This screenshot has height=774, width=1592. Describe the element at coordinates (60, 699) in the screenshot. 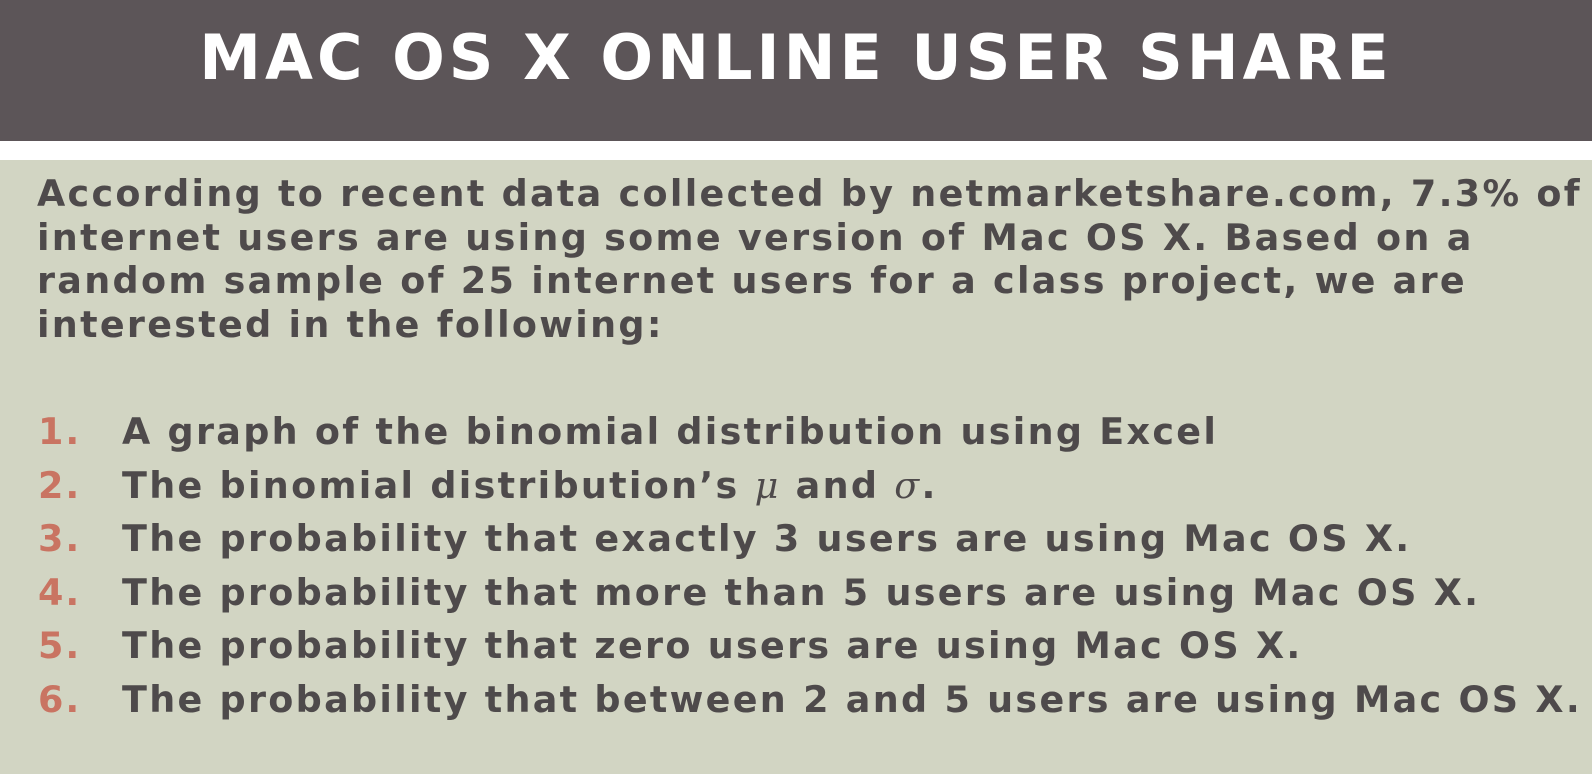

I see `list-item-number: 6.` at that location.